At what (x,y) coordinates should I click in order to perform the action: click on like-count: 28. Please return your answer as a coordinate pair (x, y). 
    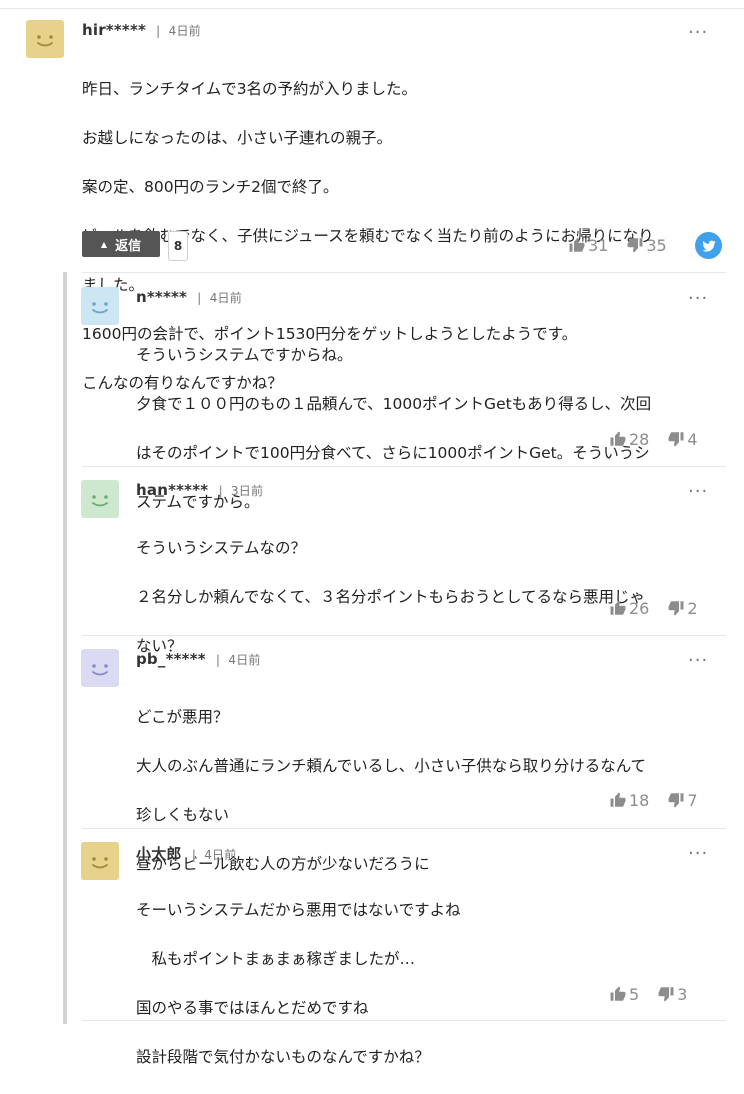
    Looking at the image, I should click on (639, 439).